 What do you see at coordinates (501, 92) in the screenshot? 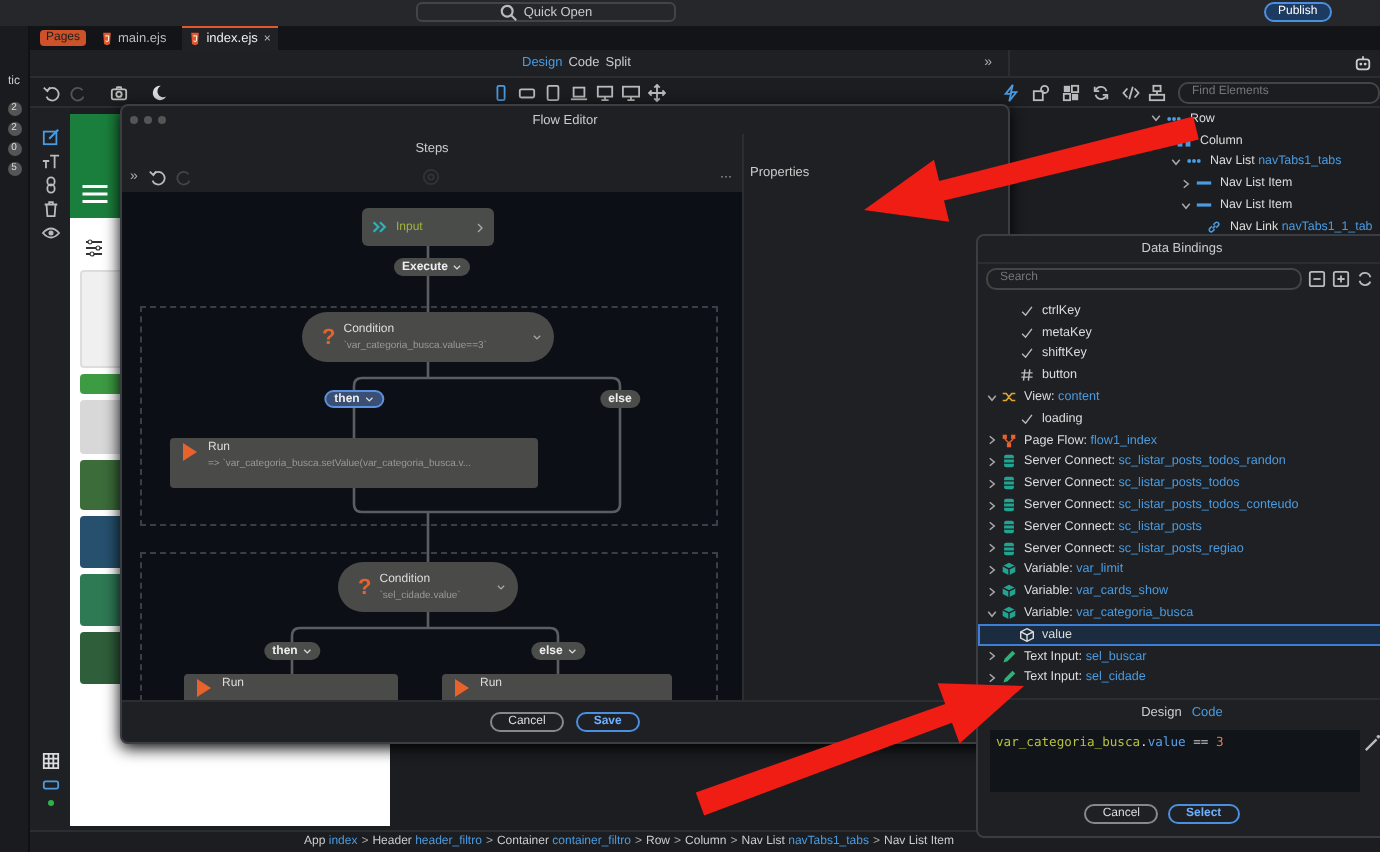
I see `phone-icon` at bounding box center [501, 92].